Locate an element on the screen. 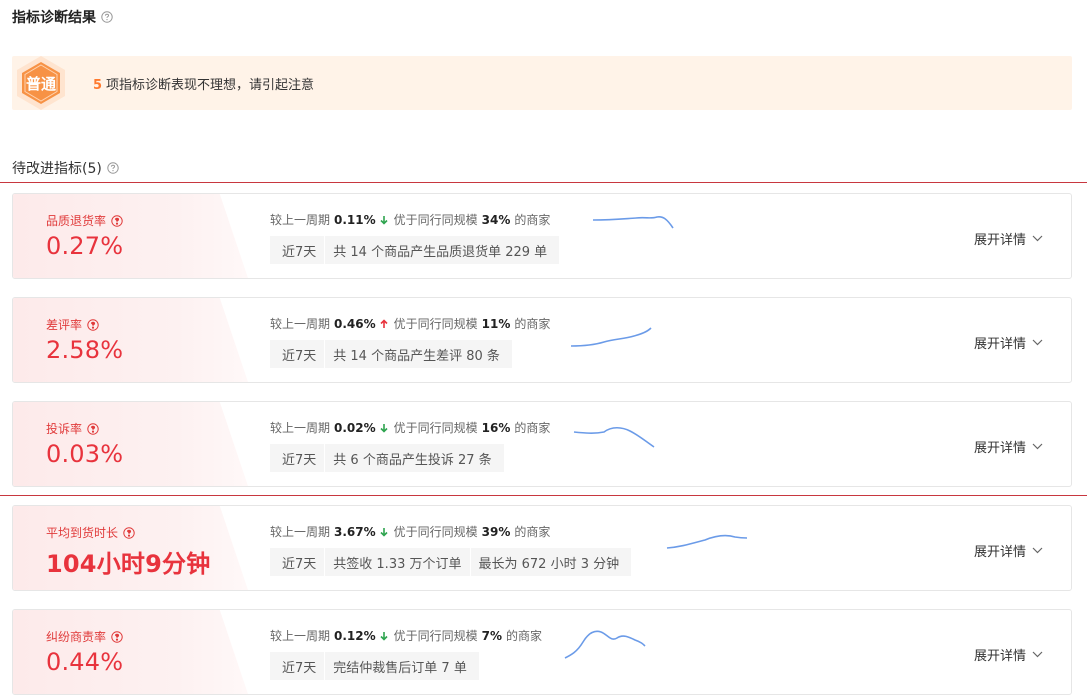 This screenshot has height=696, width=1087. detail-text: 共 6 个商品产生投诉 27 条 is located at coordinates (412, 460).